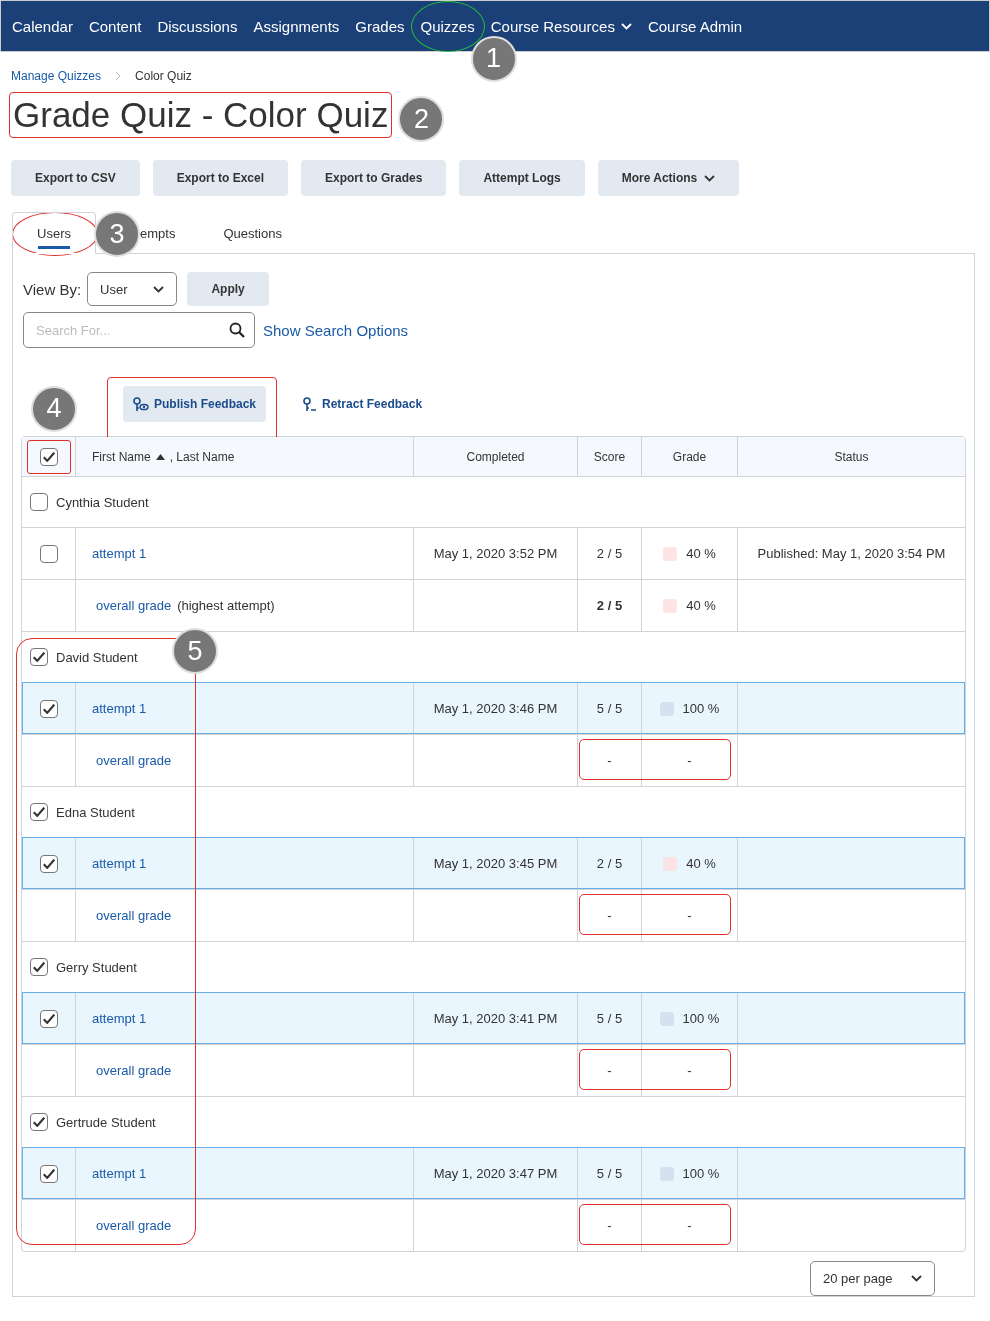 The width and height of the screenshot is (990, 1321). What do you see at coordinates (495, 456) in the screenshot?
I see `column-header: Completed` at bounding box center [495, 456].